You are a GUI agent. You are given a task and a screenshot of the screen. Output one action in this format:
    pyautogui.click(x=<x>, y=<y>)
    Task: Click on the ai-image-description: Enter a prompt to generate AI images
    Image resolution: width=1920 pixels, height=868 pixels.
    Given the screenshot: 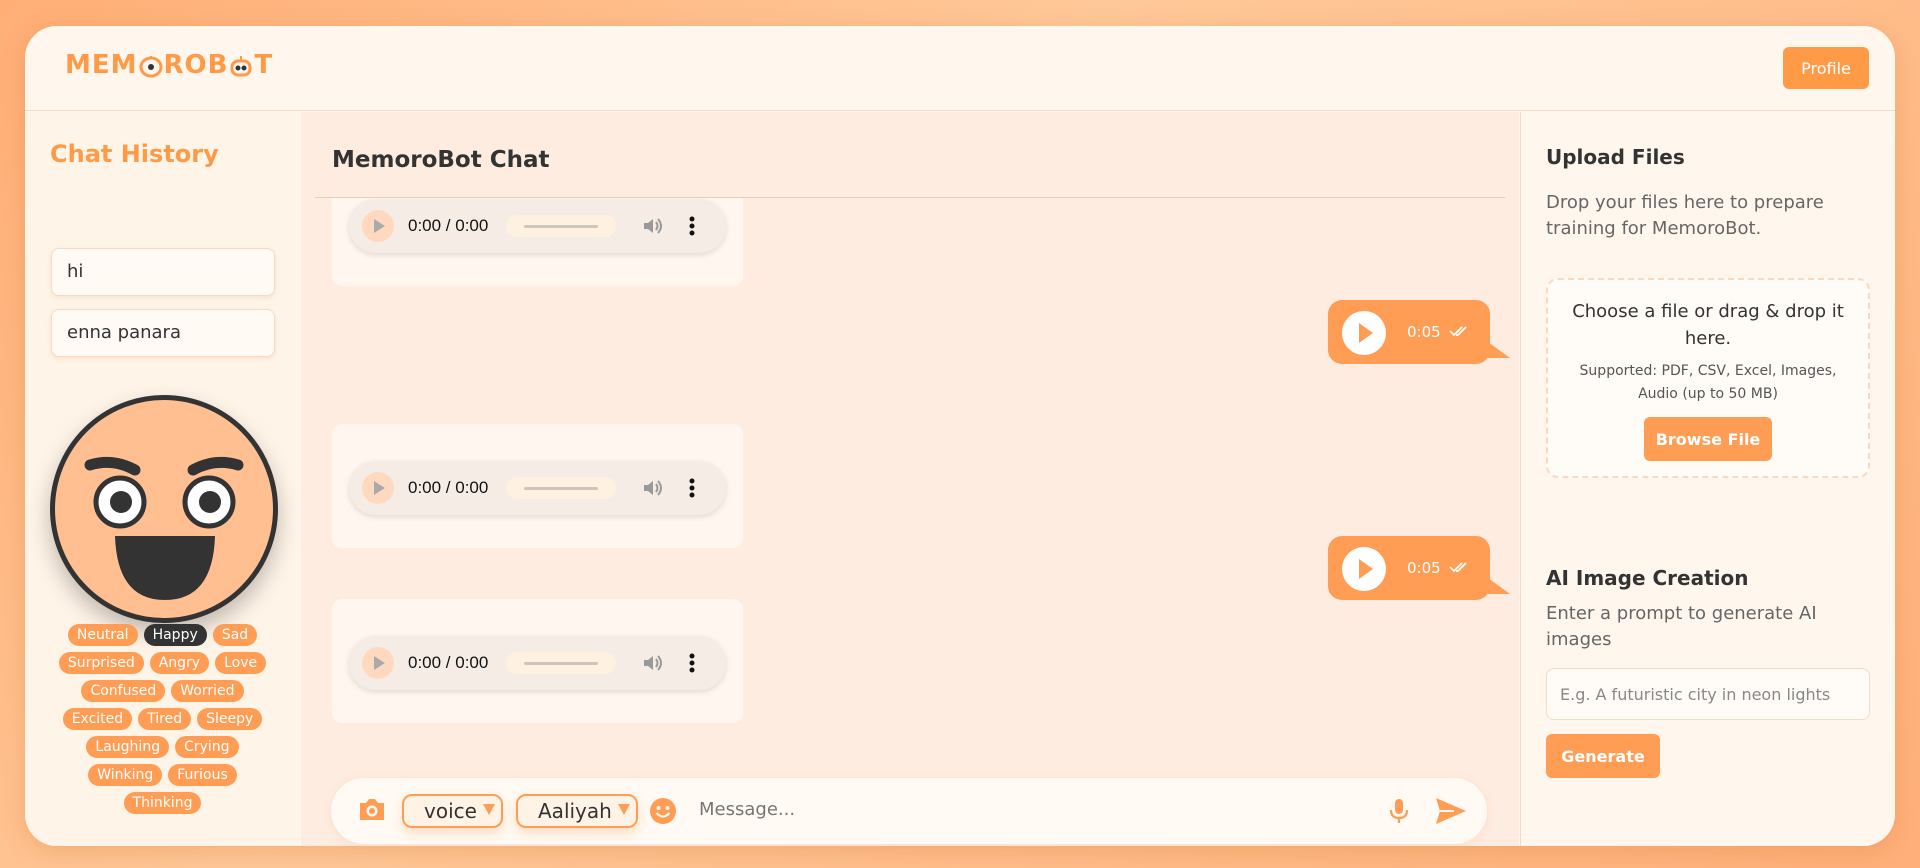 What is the action you would take?
    pyautogui.click(x=1681, y=626)
    